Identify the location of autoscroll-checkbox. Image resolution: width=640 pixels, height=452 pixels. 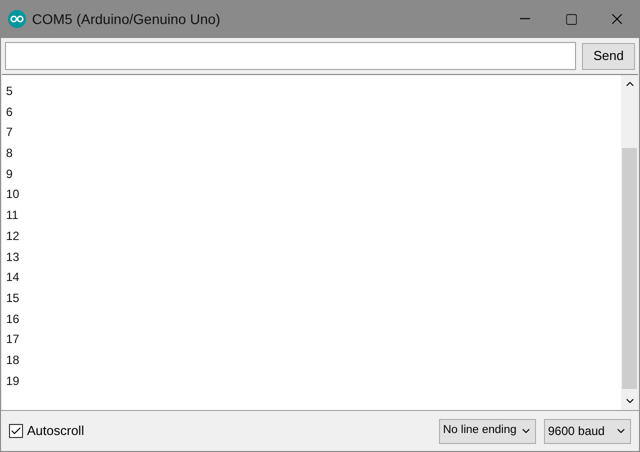
(16, 431).